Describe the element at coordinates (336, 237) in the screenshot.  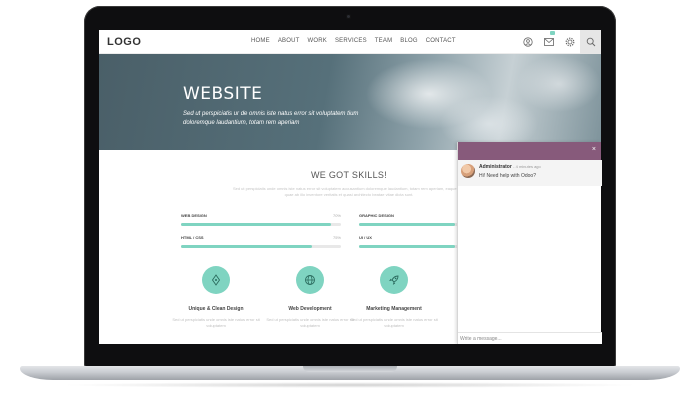
I see `skill-percent: 75%` at that location.